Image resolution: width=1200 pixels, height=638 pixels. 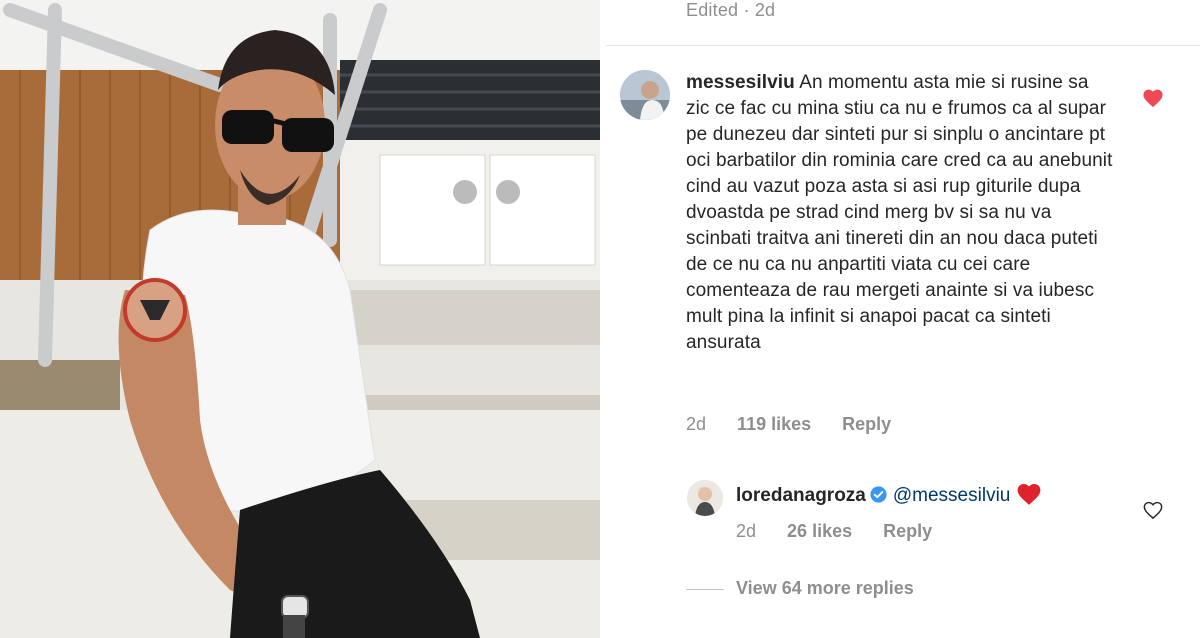 I want to click on comment-meta: 2d 119 likes Reply, so click(x=801, y=424).